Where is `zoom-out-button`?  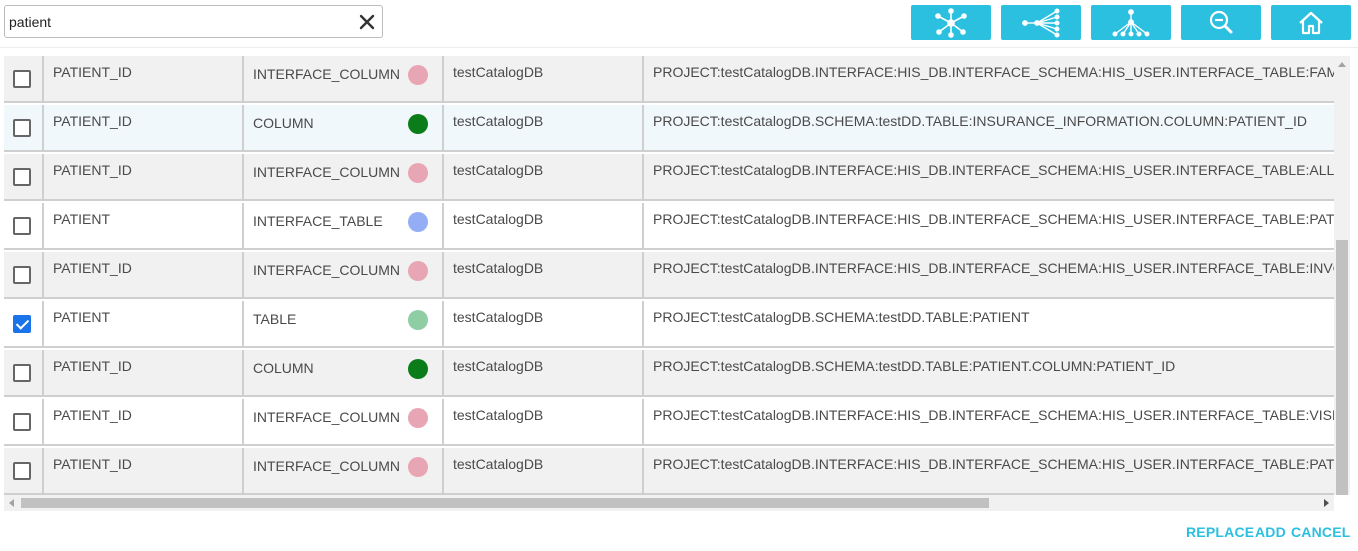 zoom-out-button is located at coordinates (1221, 22).